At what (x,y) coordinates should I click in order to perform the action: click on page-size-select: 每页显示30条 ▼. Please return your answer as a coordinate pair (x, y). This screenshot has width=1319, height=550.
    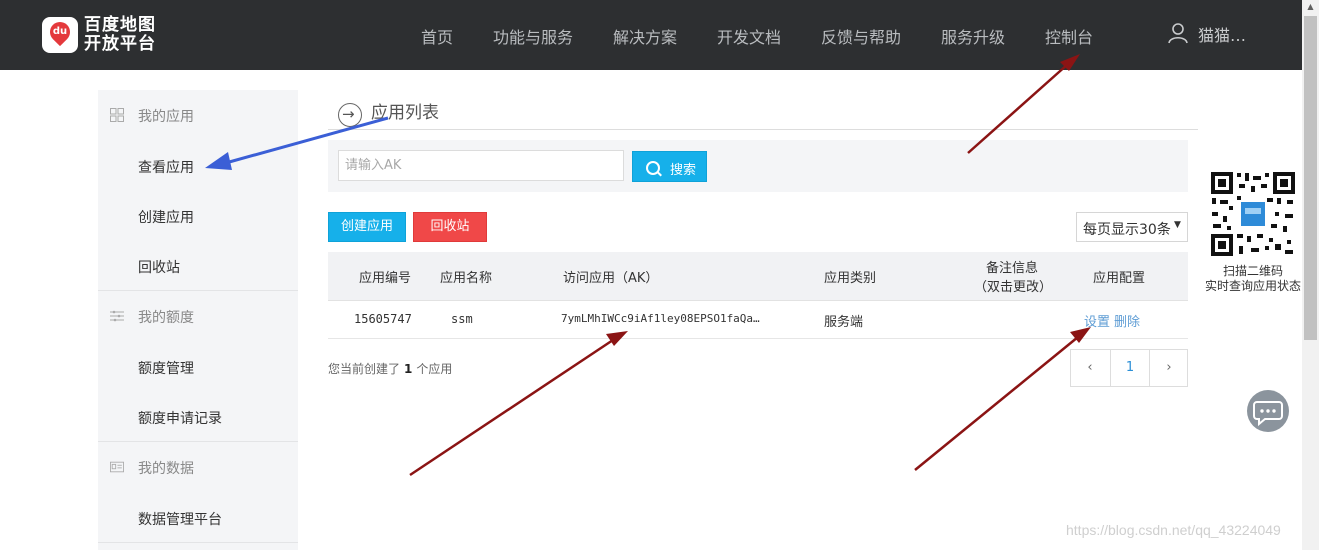
    Looking at the image, I should click on (1132, 227).